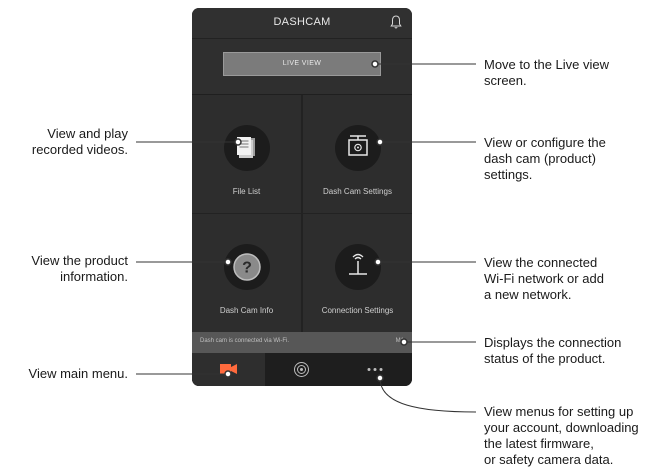  I want to click on callout-line: information., so click(94, 276).